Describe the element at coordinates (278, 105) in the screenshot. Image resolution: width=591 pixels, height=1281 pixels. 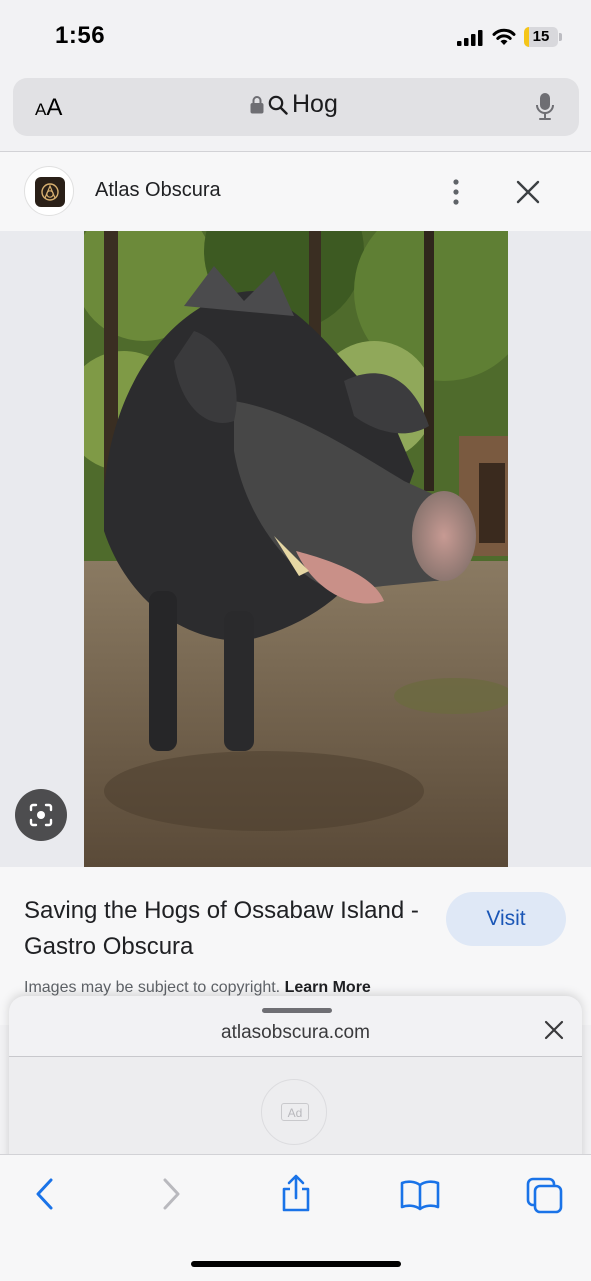
I see `search-icon` at that location.